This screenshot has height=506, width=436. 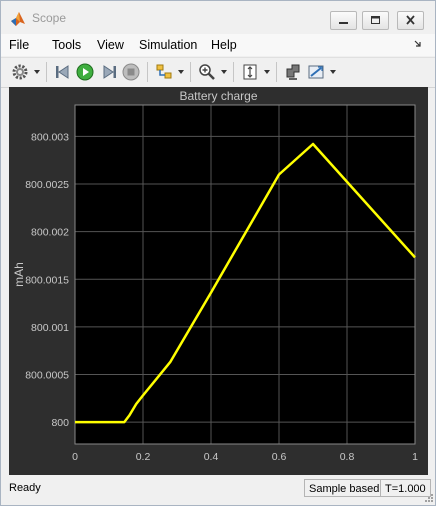 What do you see at coordinates (47, 280) in the screenshot?
I see `y-tick-label: 800.0015` at bounding box center [47, 280].